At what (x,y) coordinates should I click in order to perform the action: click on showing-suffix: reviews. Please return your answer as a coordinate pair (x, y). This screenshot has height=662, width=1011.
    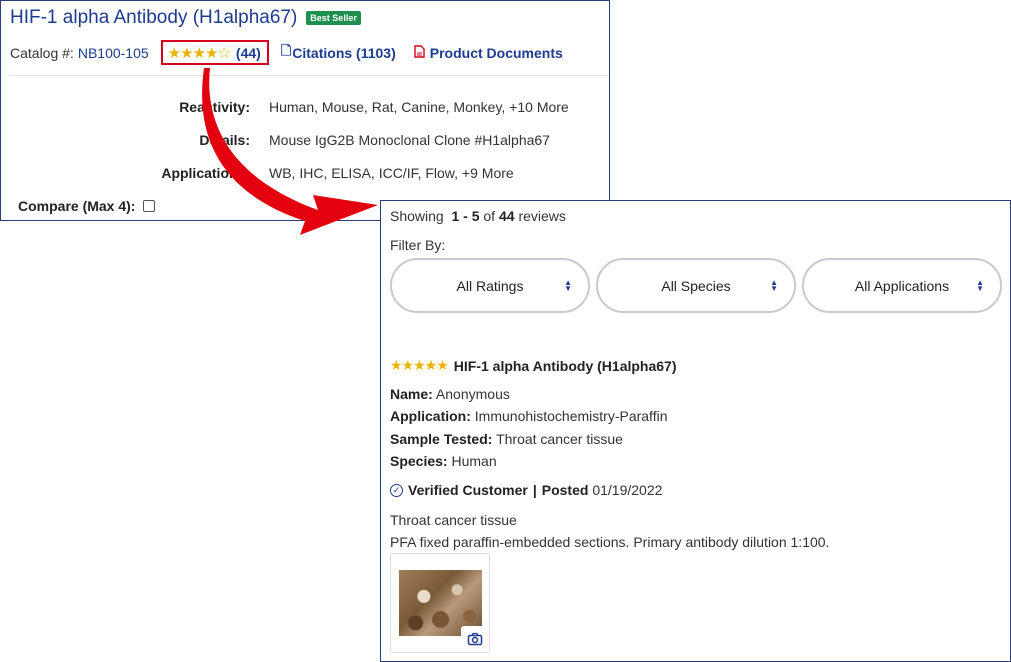
    Looking at the image, I should click on (542, 216).